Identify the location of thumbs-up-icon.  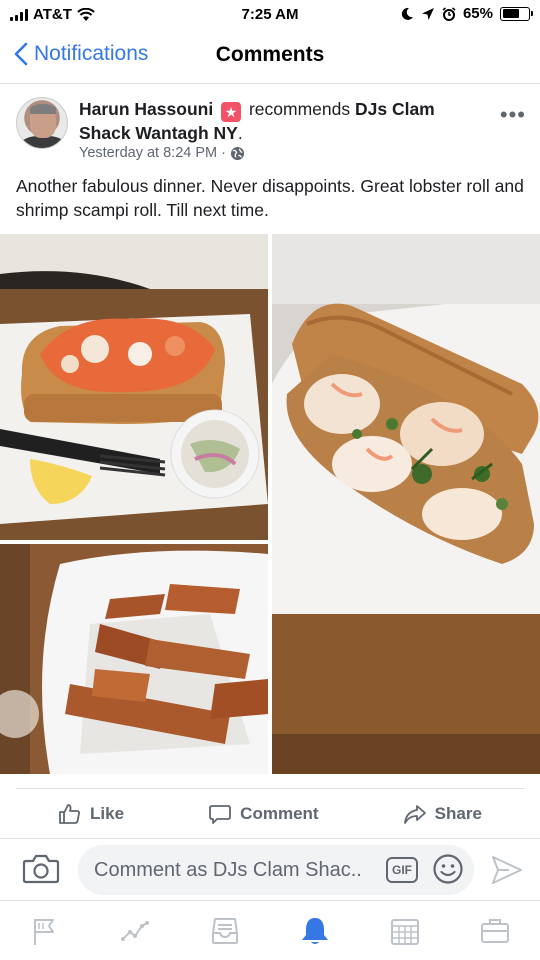
(70, 813).